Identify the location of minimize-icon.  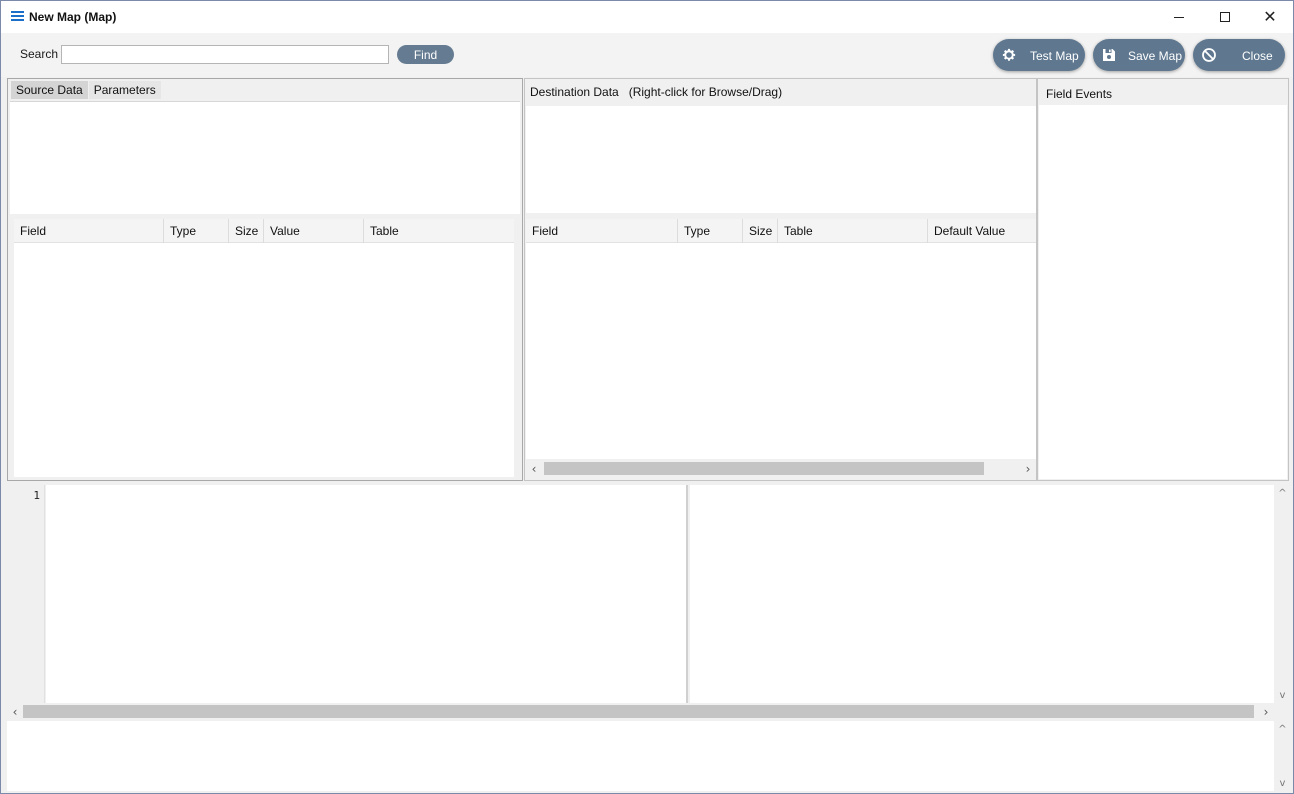
(1179, 17).